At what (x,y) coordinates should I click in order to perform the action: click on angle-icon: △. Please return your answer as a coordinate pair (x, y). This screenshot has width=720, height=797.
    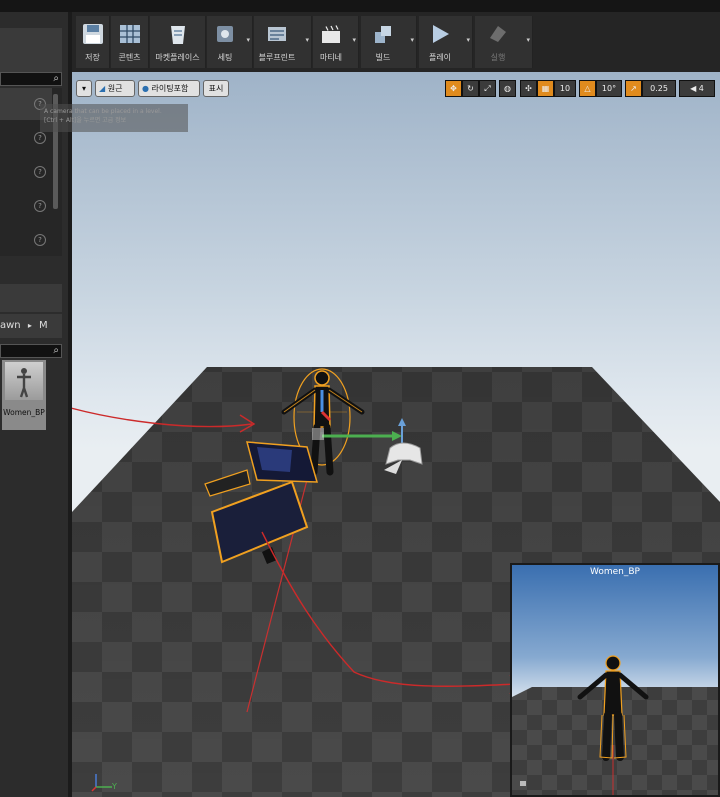
    Looking at the image, I should click on (587, 88).